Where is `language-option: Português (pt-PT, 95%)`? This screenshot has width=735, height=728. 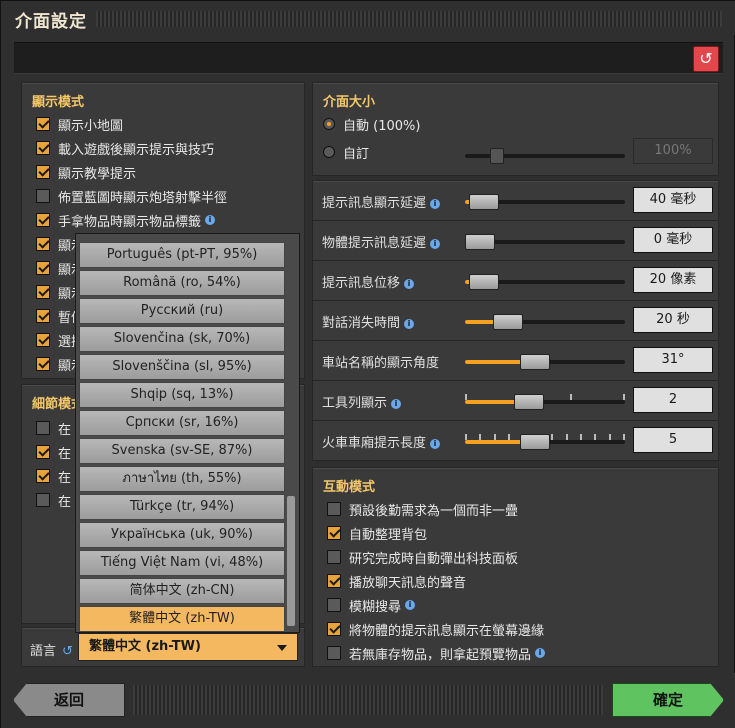
language-option: Português (pt-PT, 95%) is located at coordinates (182, 255).